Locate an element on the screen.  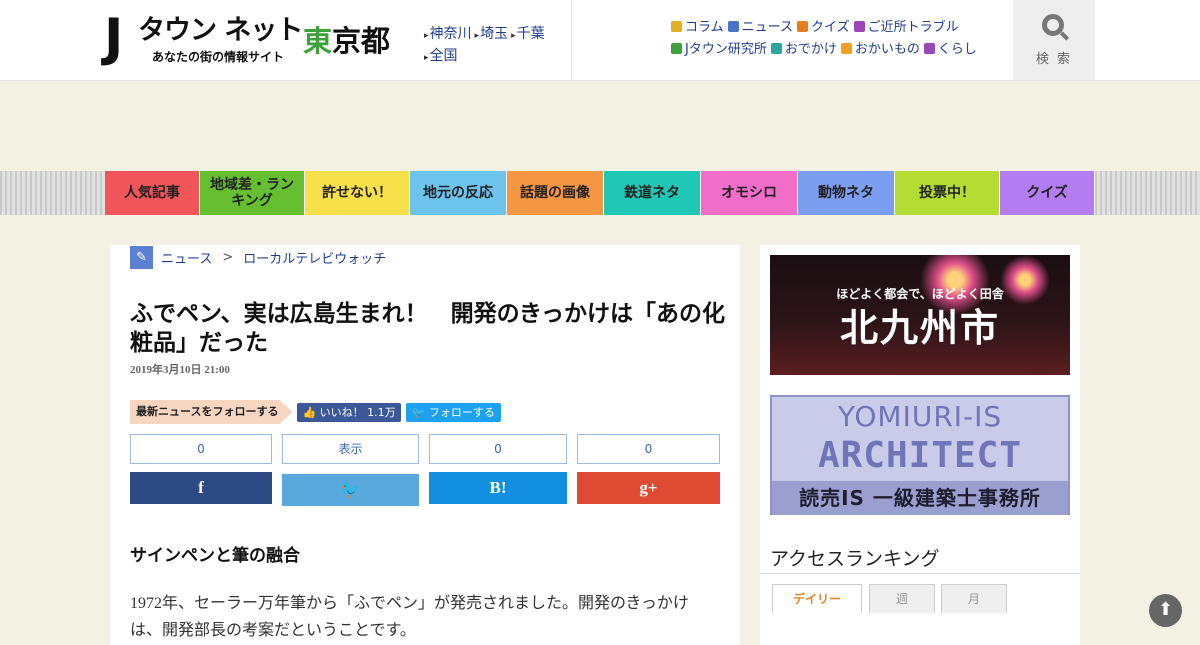
home-icon is located at coordinates (929, 48).